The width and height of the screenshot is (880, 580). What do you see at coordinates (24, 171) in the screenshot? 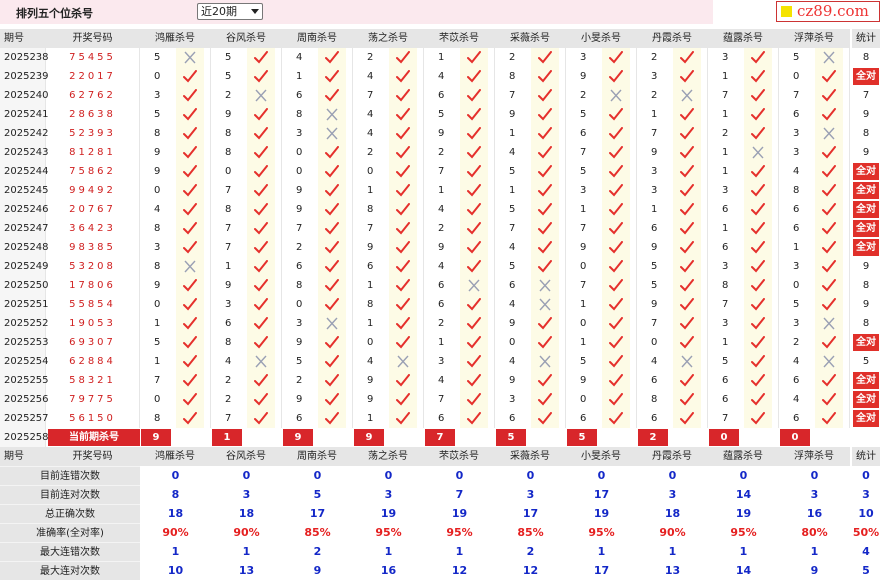
I see `issue-number: 2025244` at bounding box center [24, 171].